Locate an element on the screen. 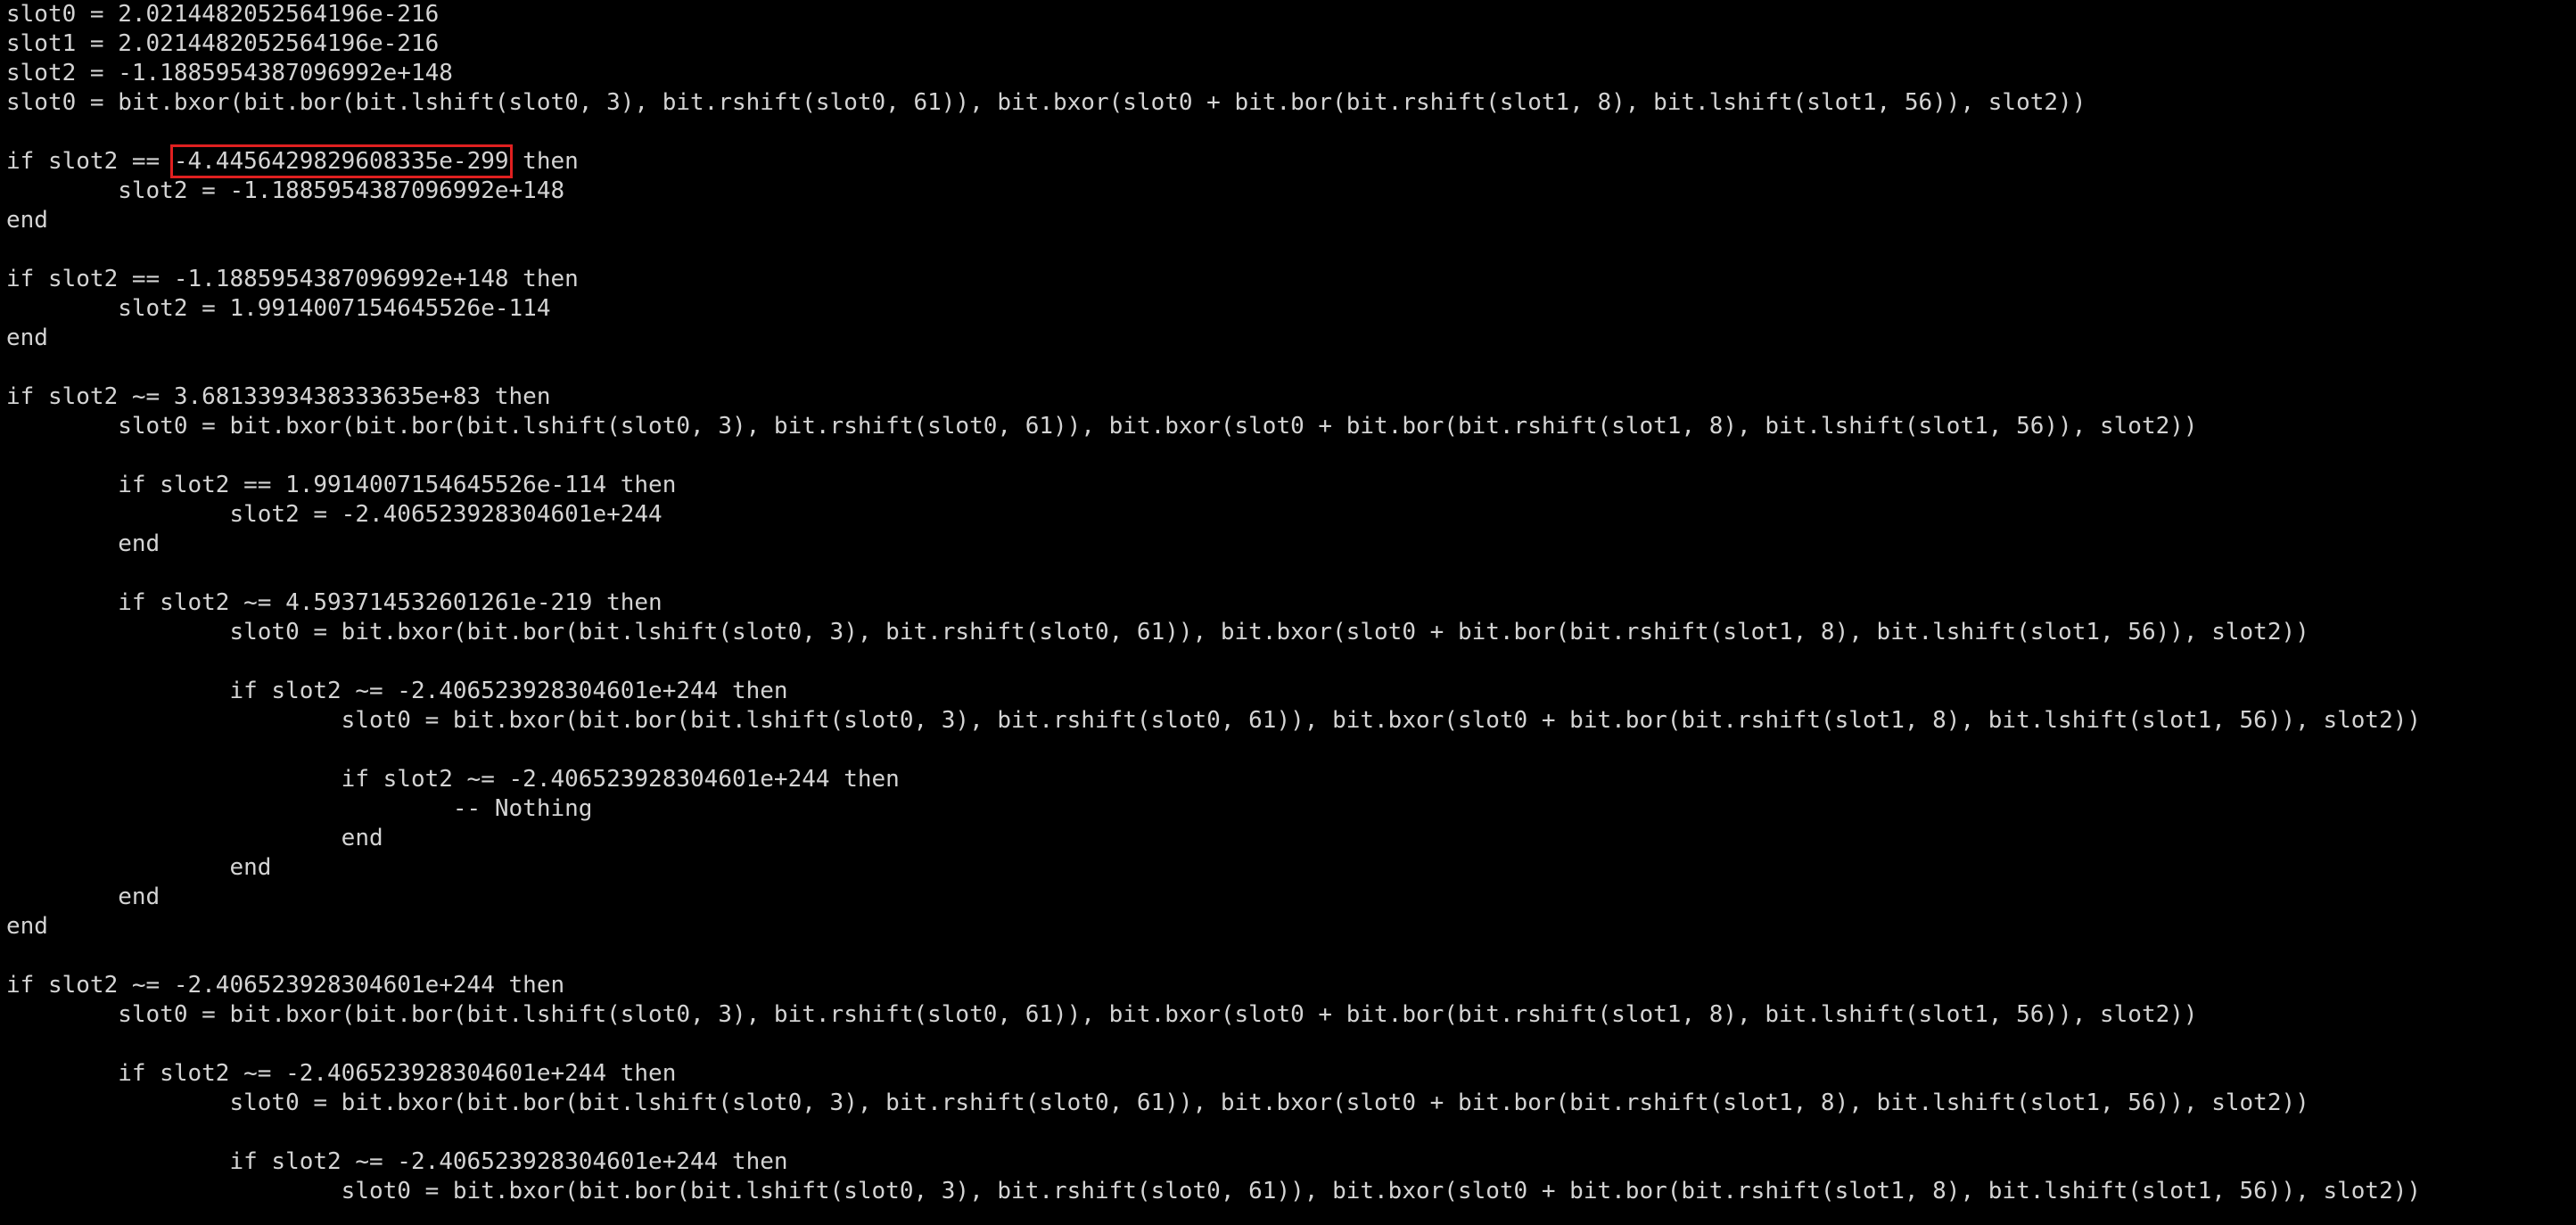 The image size is (2576, 1225). code-line: slot2 = 1.9914007154645526e-114 is located at coordinates (278, 308).